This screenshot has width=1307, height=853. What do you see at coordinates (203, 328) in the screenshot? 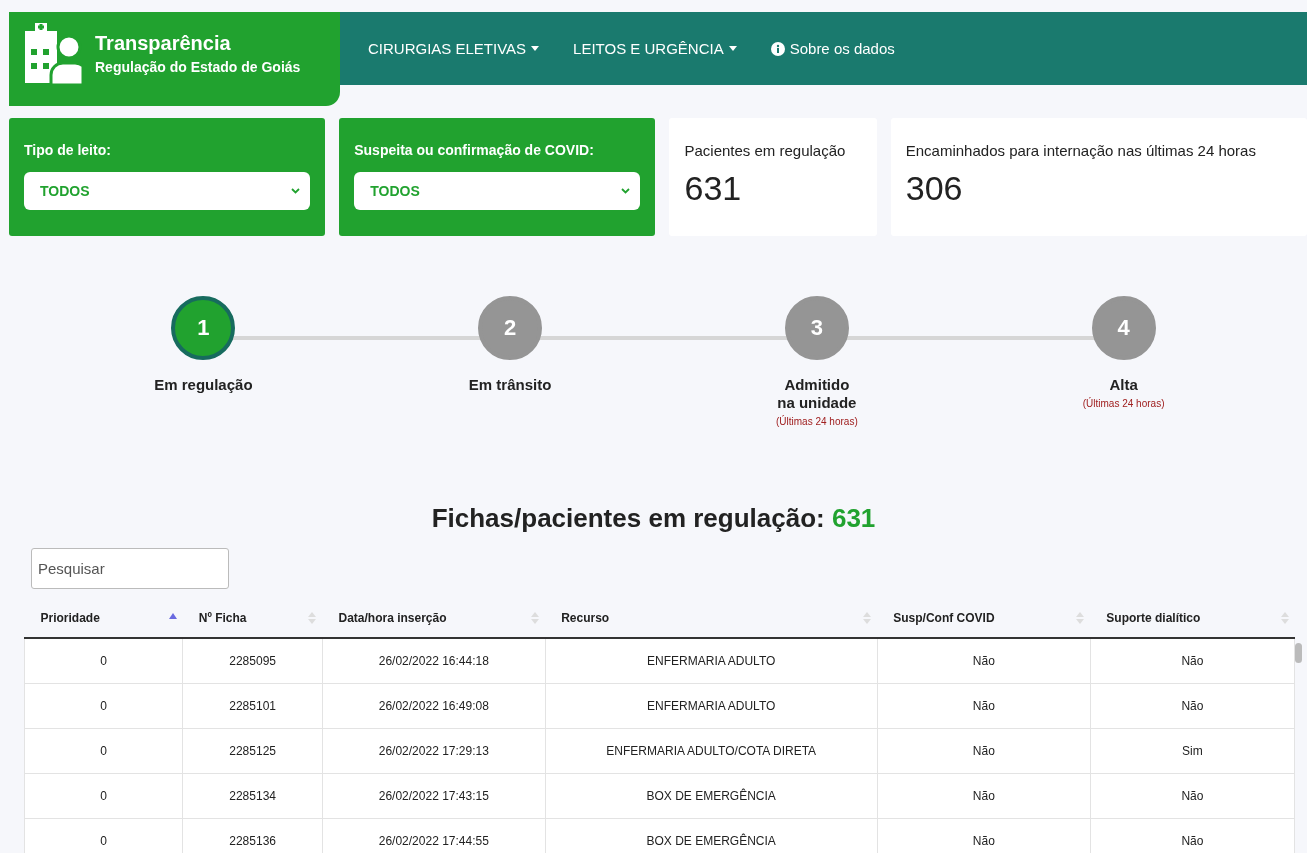
I see `step-circle: 1` at bounding box center [203, 328].